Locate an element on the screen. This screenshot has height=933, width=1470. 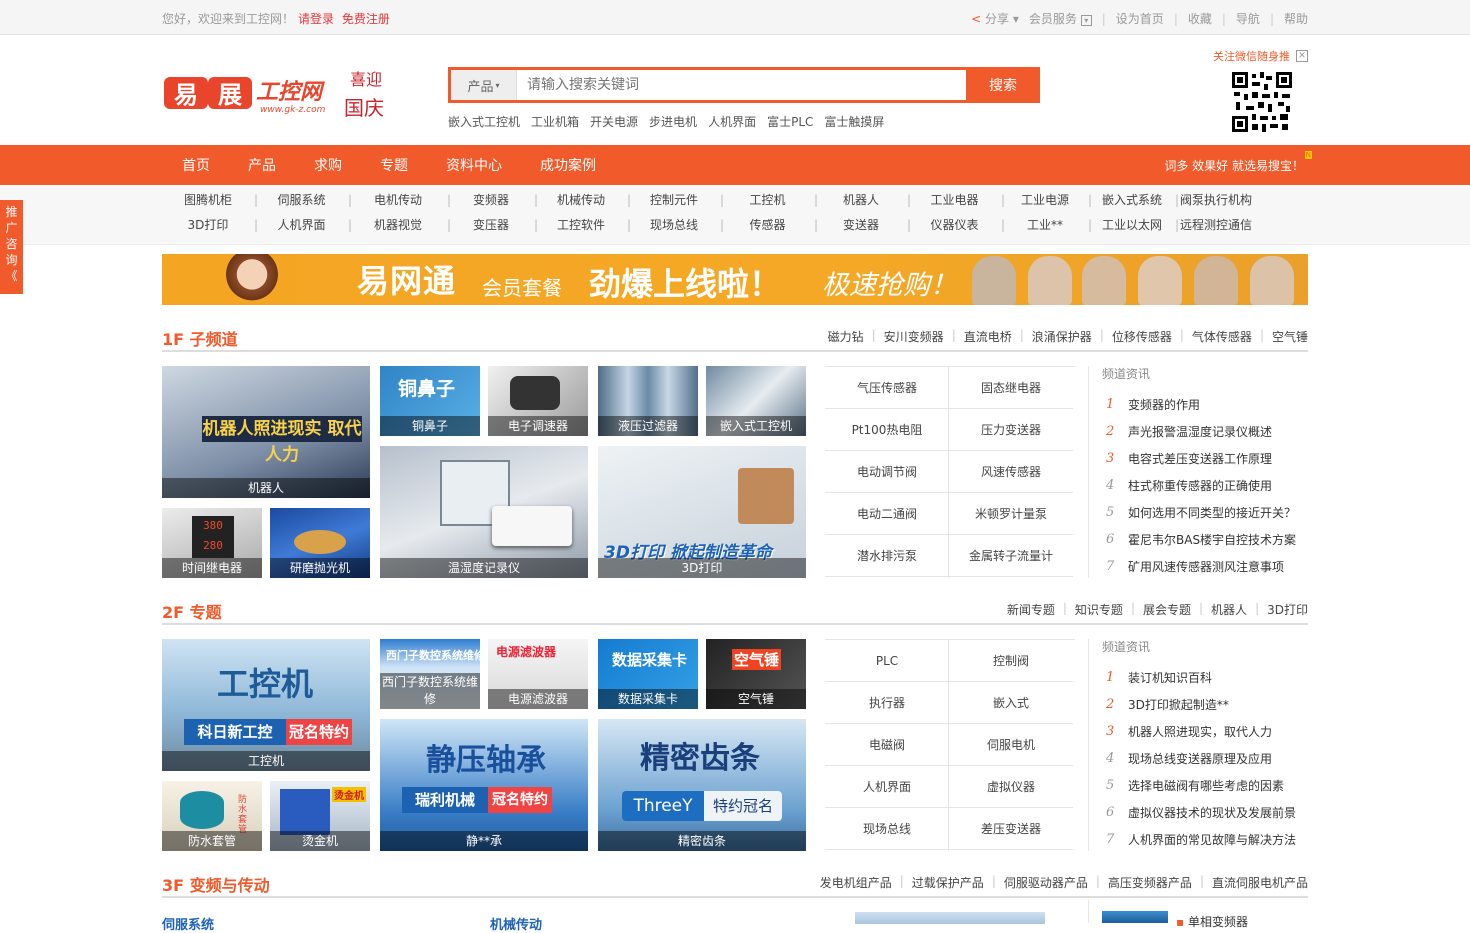
product-category-cell: 执行器 is located at coordinates (887, 703).